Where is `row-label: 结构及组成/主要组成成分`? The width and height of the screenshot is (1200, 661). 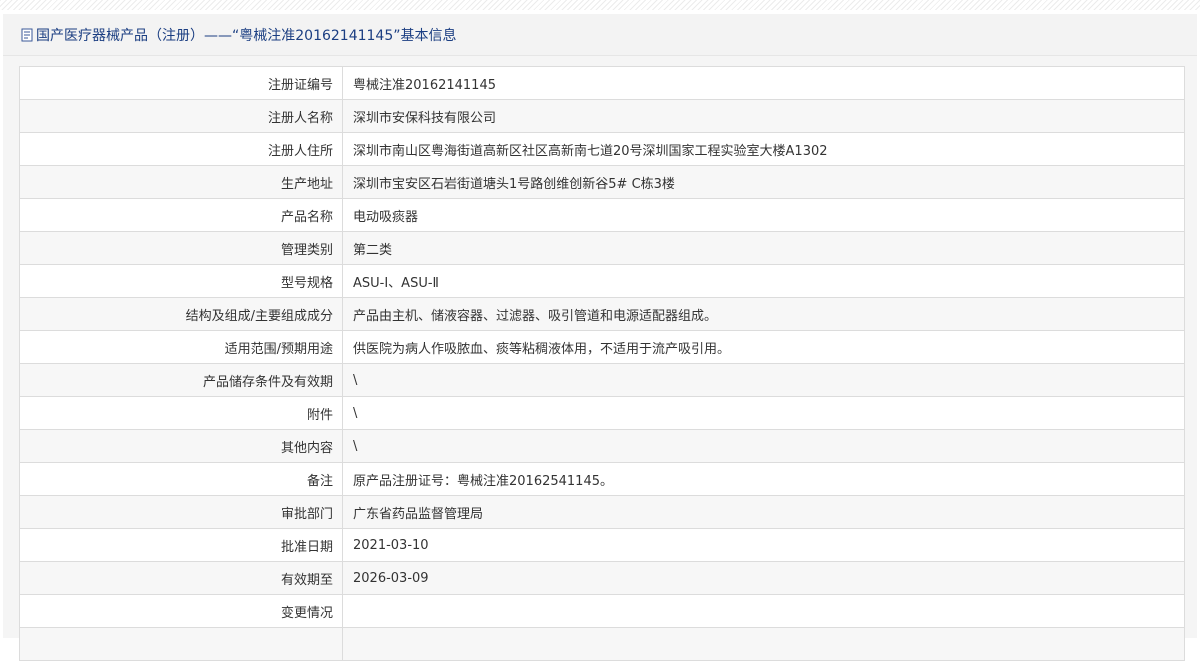
row-label: 结构及组成/主要组成成分 is located at coordinates (181, 314).